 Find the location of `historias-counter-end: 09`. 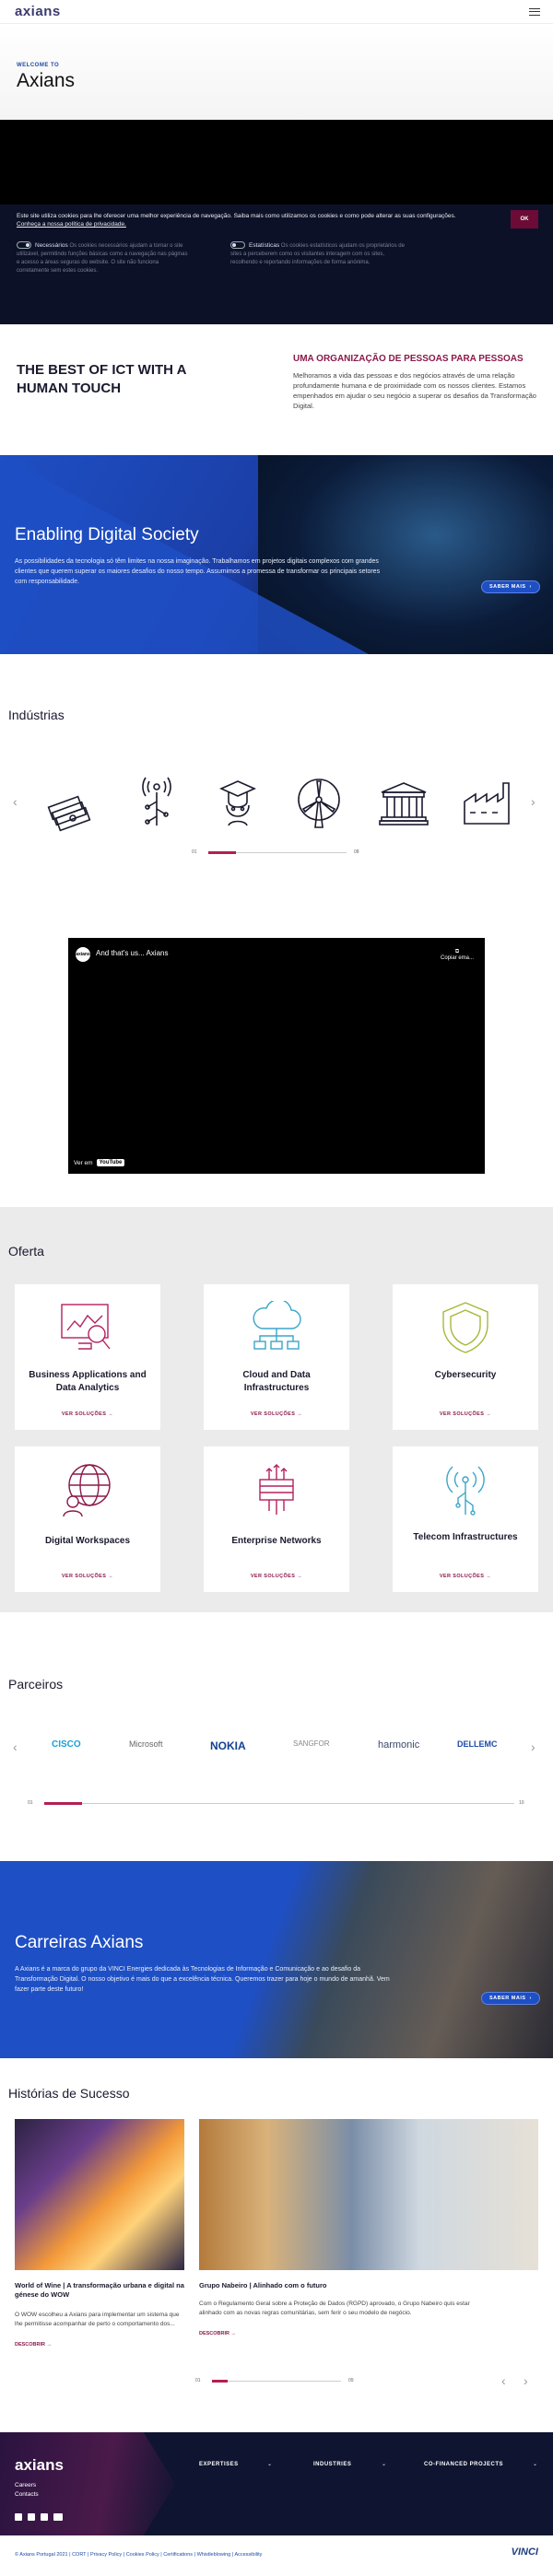

historias-counter-end: 09 is located at coordinates (351, 2380).